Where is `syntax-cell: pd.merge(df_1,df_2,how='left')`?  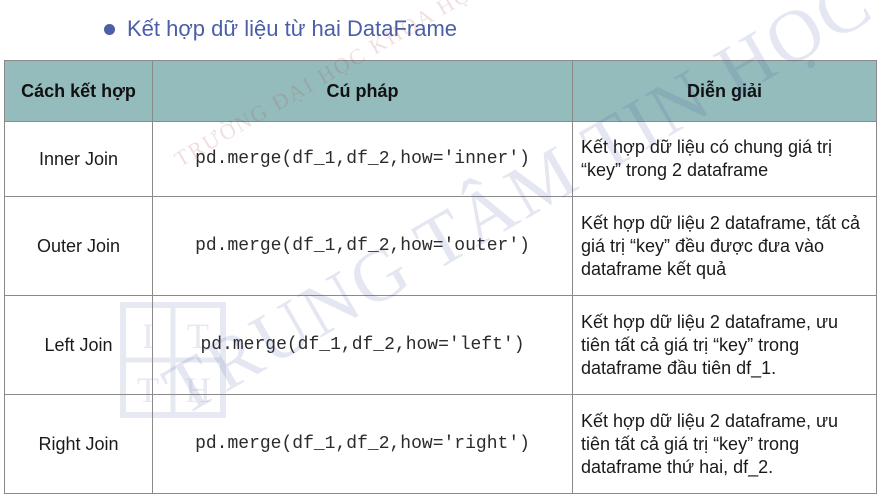 syntax-cell: pd.merge(df_1,df_2,how='left') is located at coordinates (362, 345).